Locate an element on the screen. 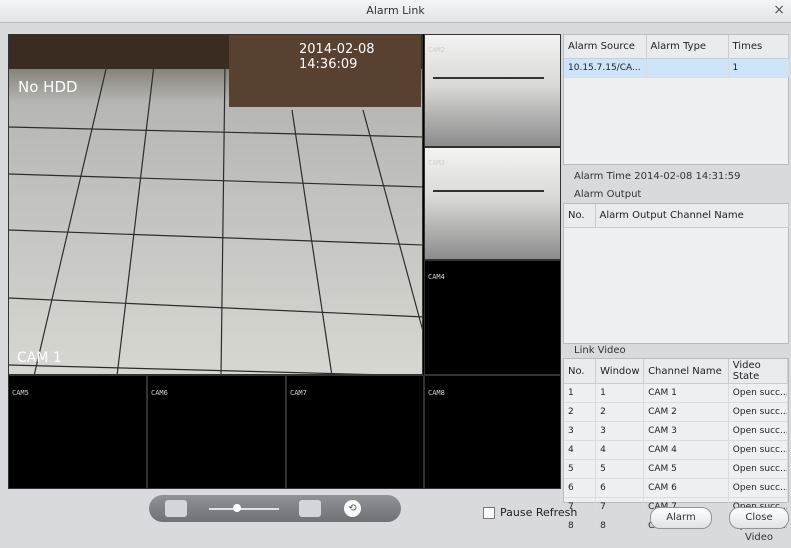  channel-name: CAM 1 is located at coordinates (686, 393).